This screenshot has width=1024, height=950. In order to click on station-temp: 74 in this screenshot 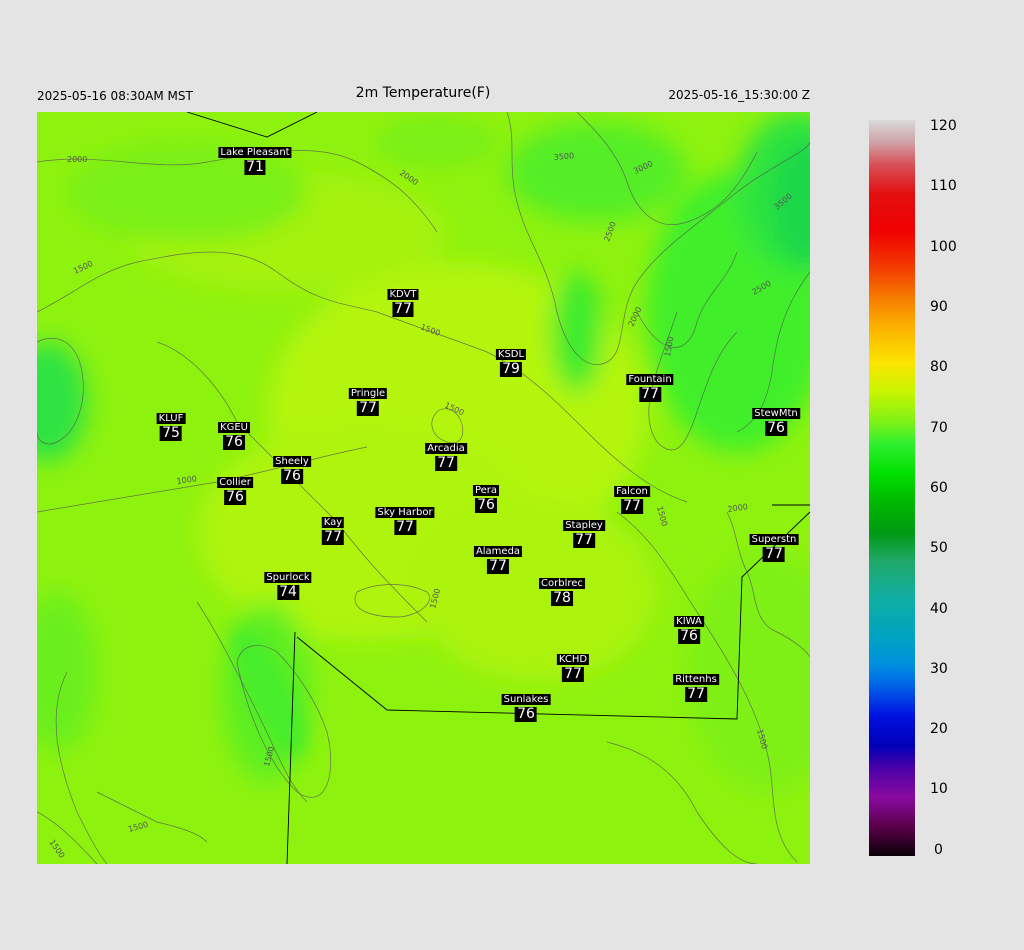, I will do `click(288, 592)`.